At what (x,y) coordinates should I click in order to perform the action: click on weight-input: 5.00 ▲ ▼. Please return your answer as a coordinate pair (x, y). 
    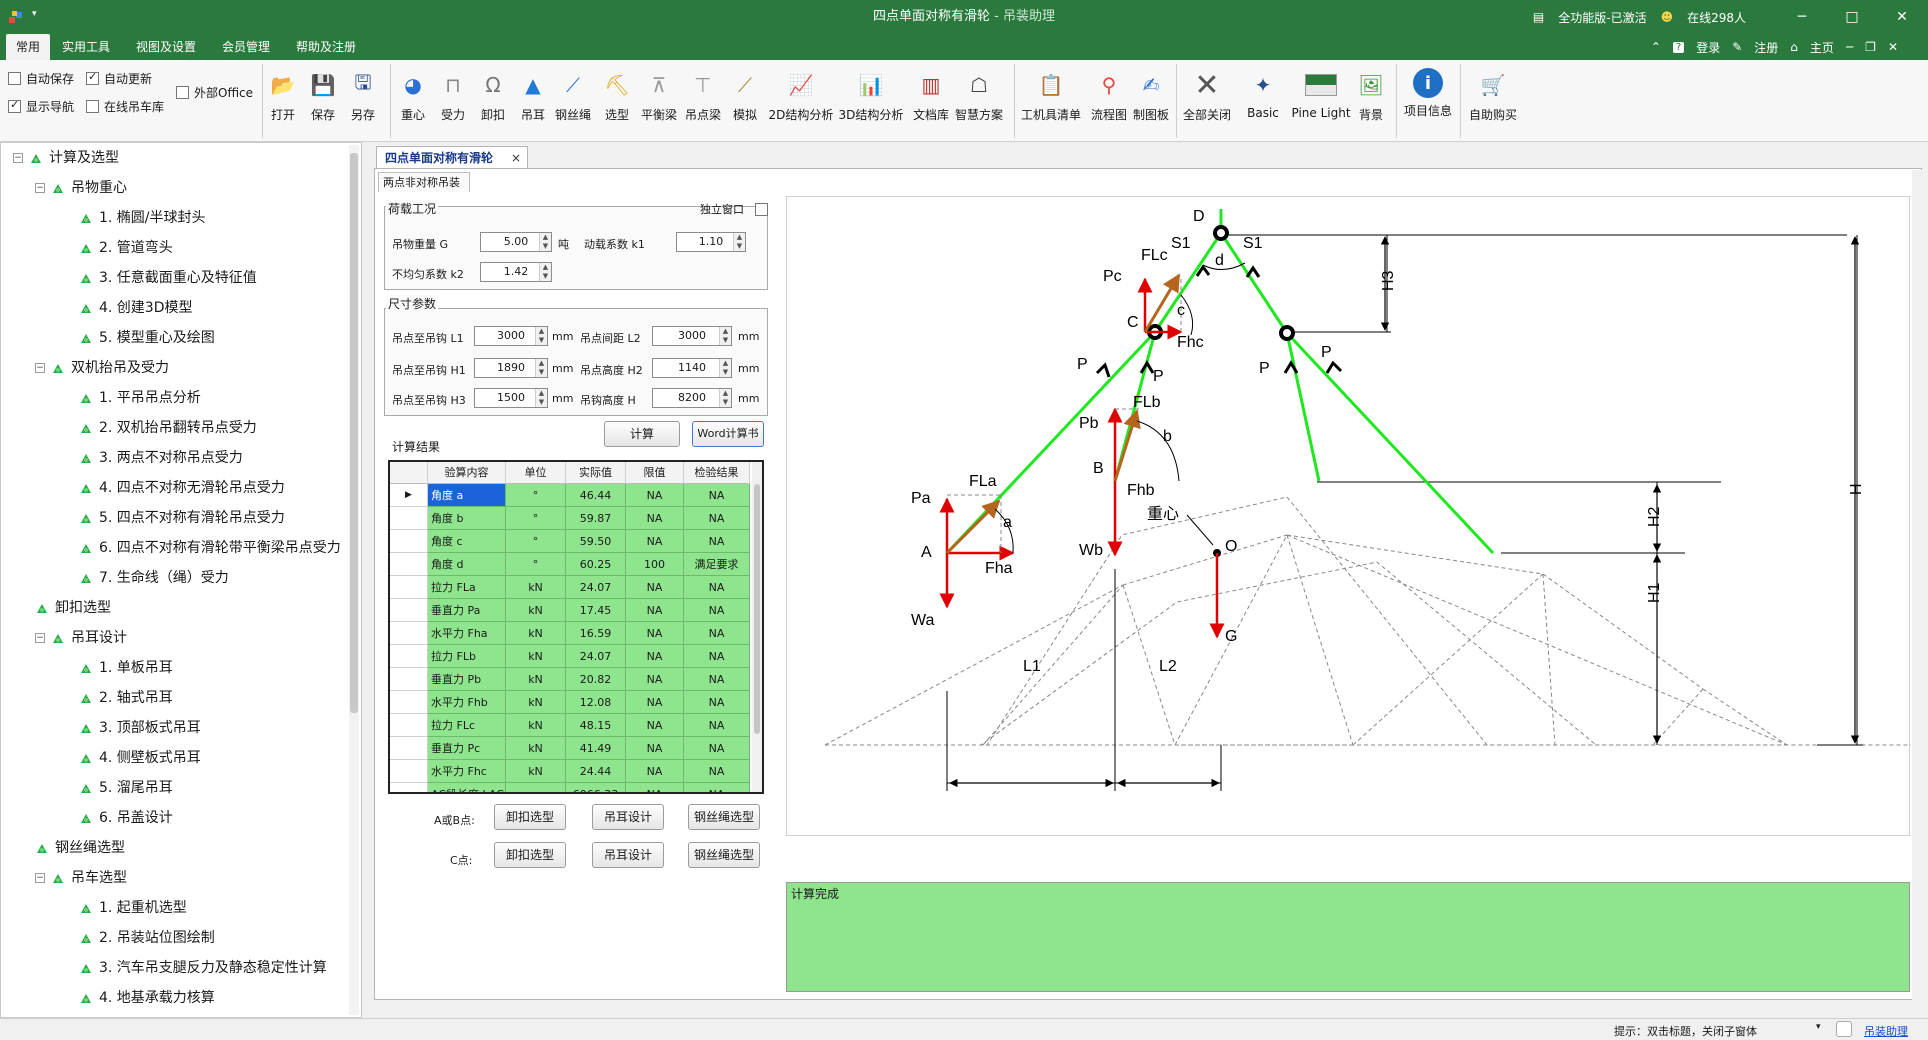
    Looking at the image, I should click on (516, 242).